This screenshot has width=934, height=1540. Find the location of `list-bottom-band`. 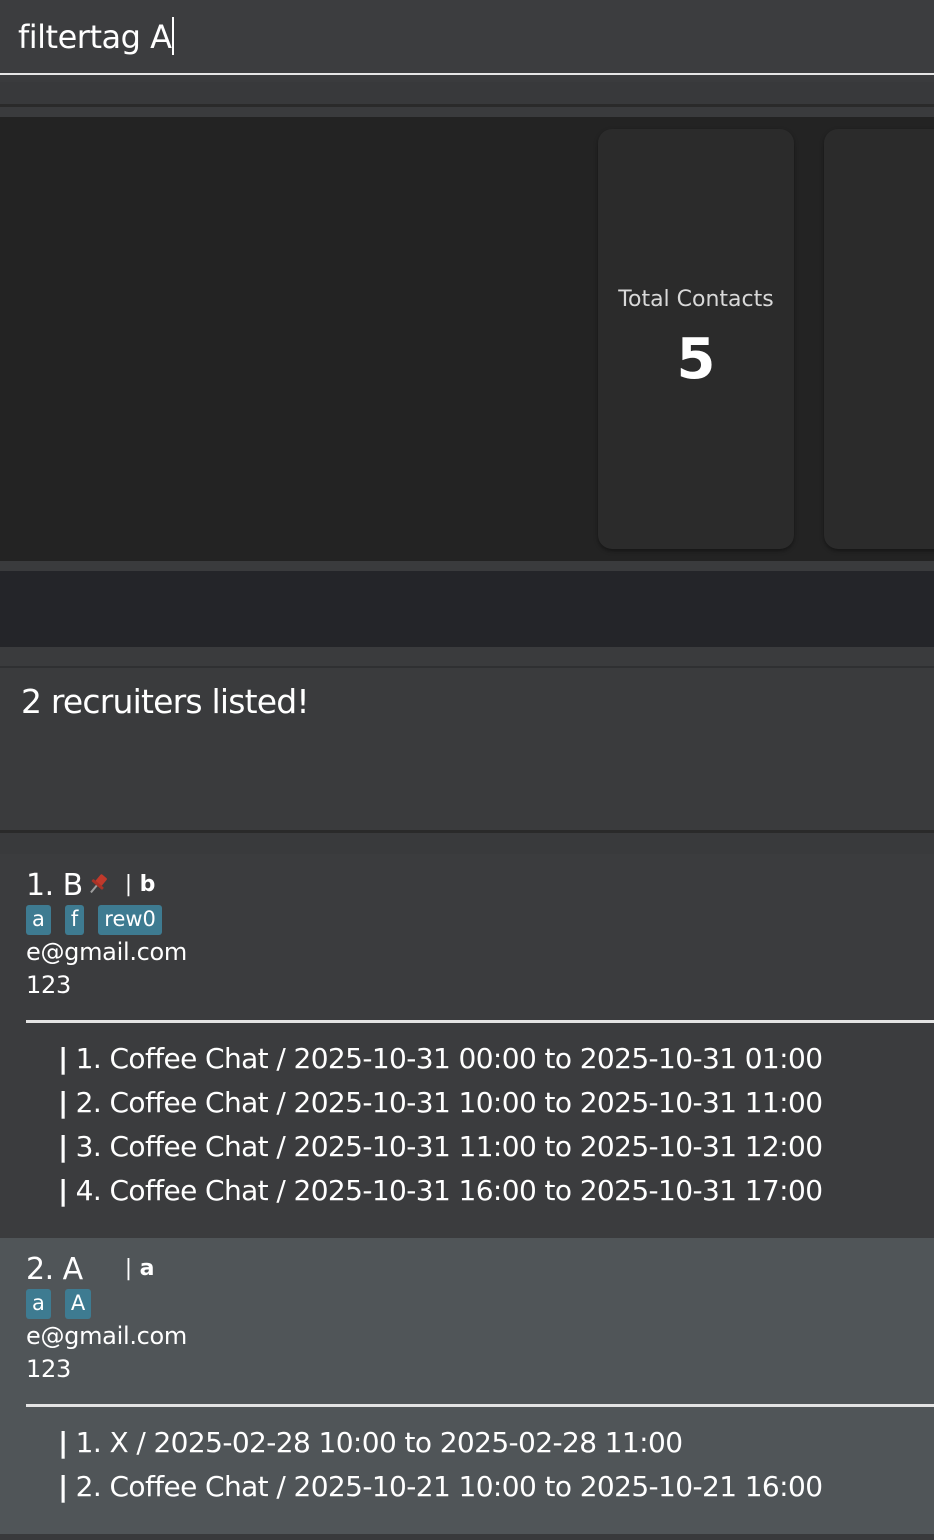

list-bottom-band is located at coordinates (467, 1537).